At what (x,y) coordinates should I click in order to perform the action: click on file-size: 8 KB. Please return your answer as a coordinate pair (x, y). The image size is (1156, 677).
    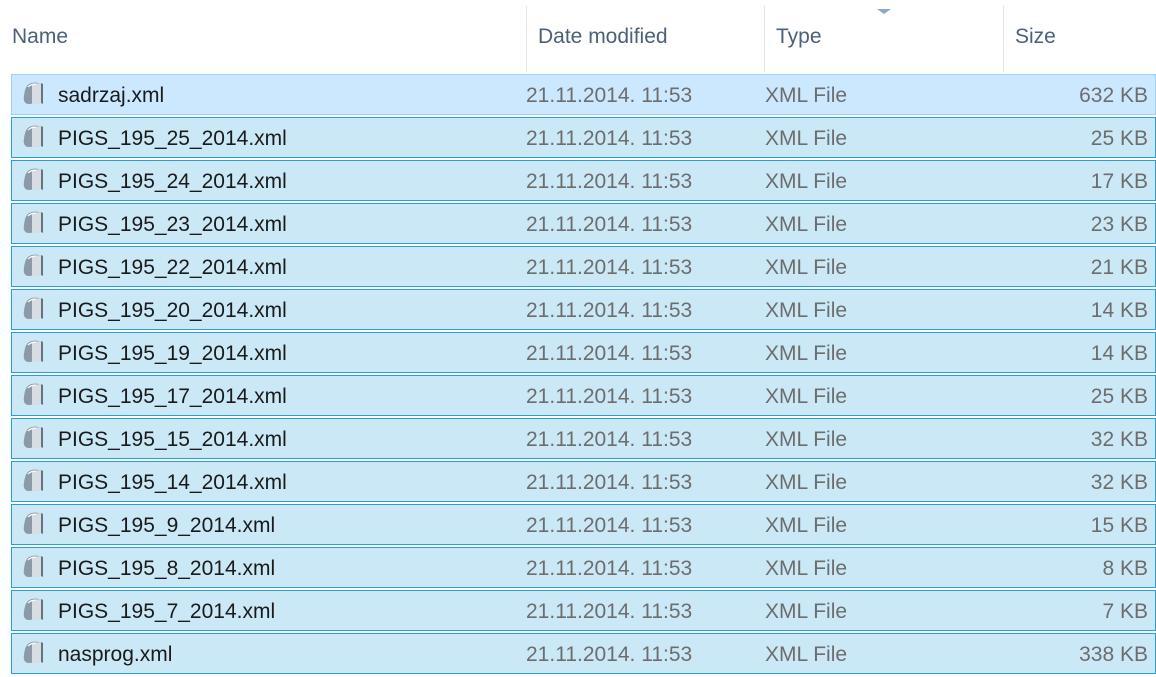
    Looking at the image, I should click on (1125, 568).